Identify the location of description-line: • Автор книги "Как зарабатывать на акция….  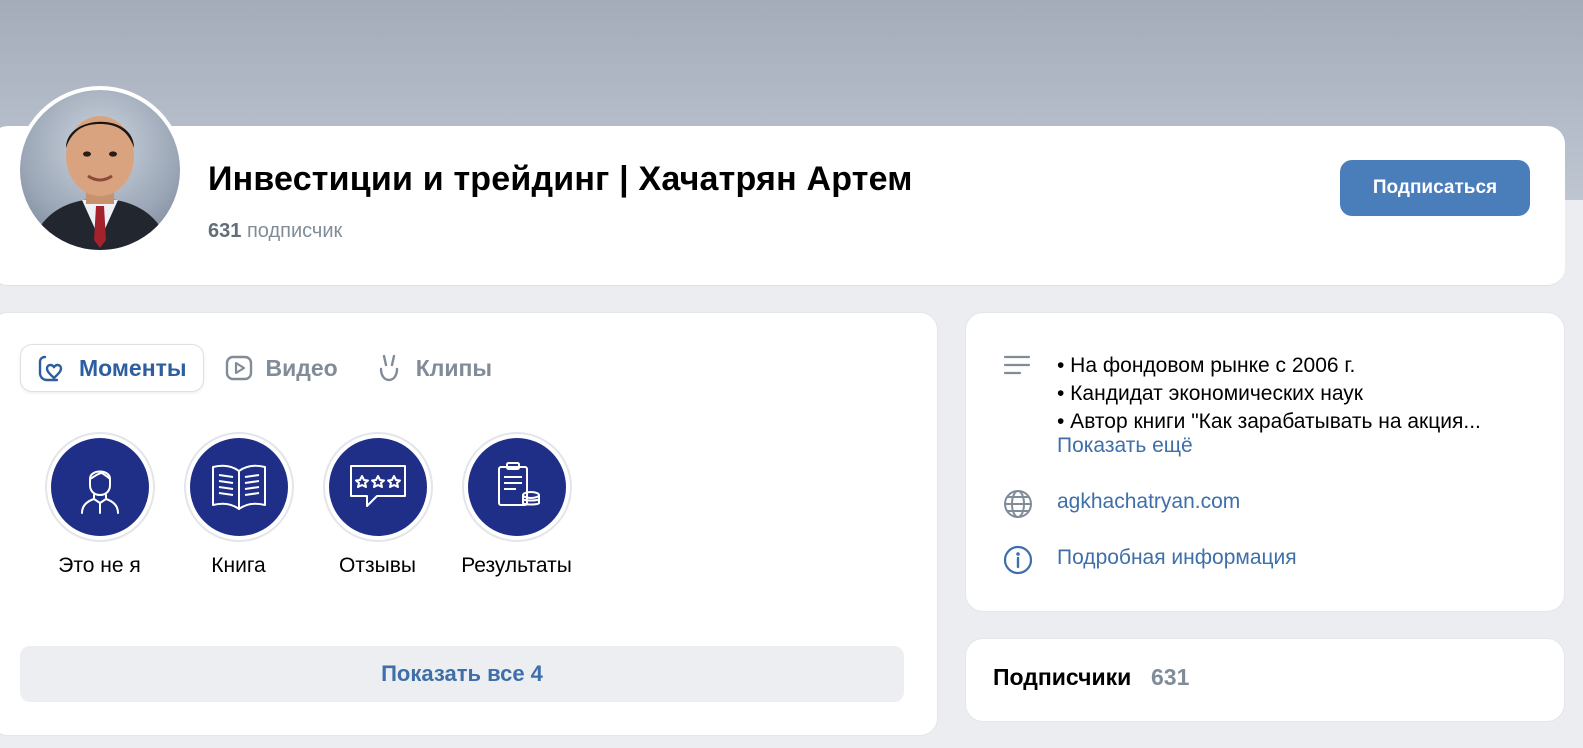
(1269, 421).